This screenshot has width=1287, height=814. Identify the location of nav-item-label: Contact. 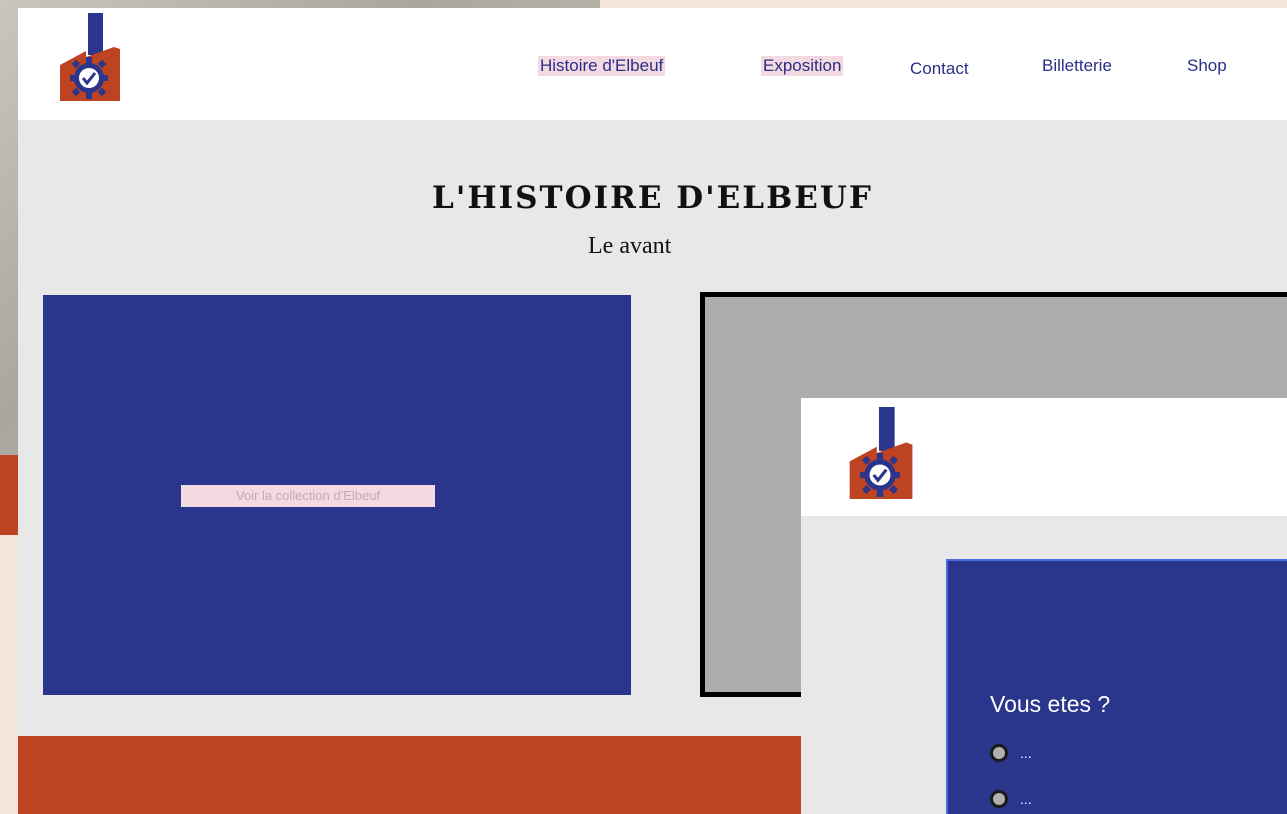
(939, 68).